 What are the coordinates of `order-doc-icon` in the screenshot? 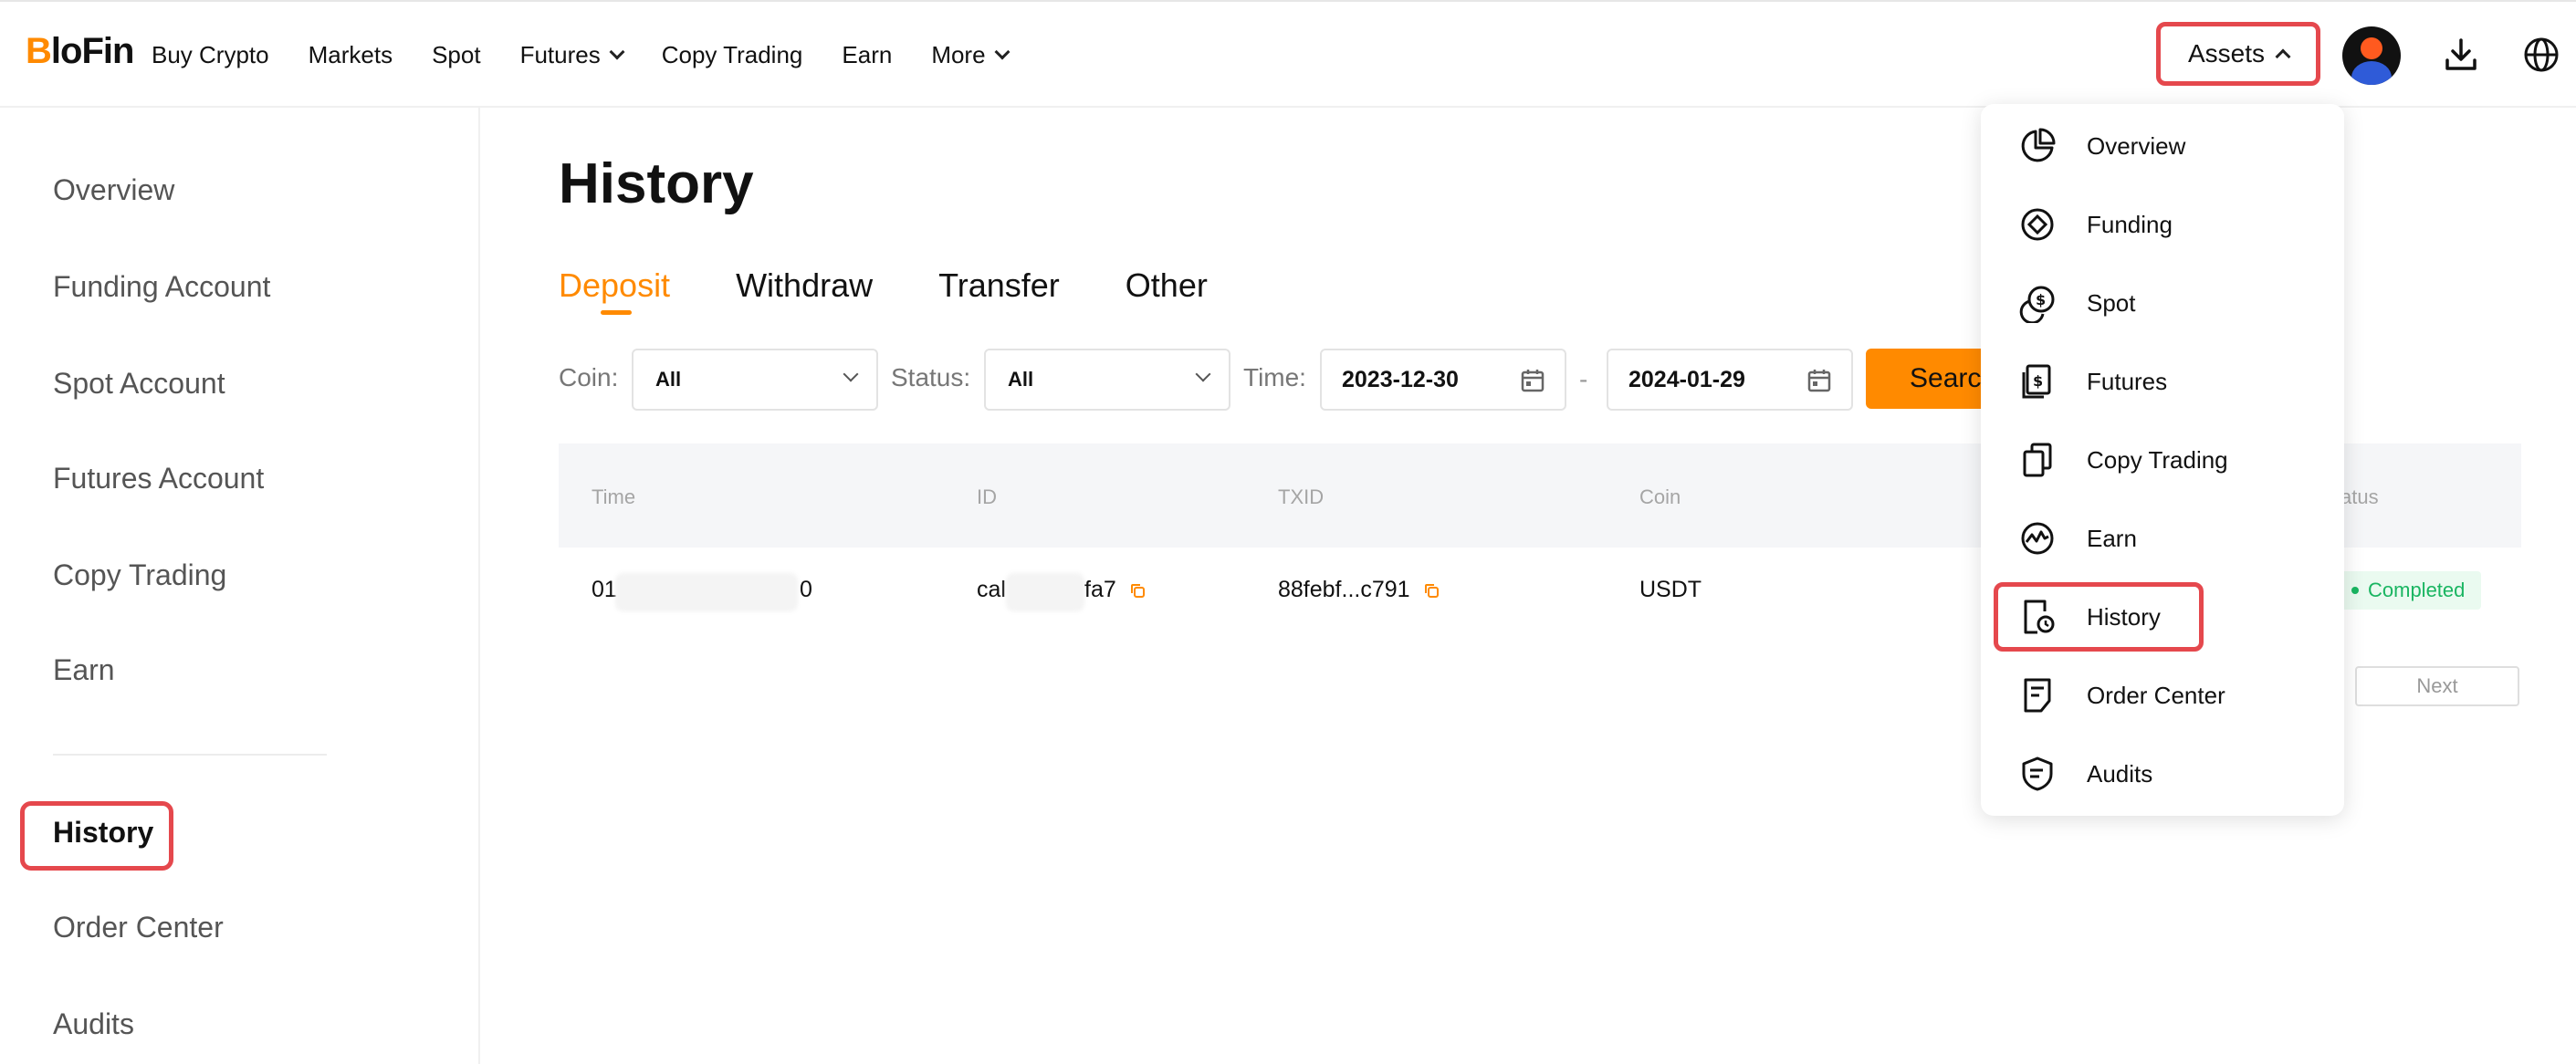 It's located at (2037, 696).